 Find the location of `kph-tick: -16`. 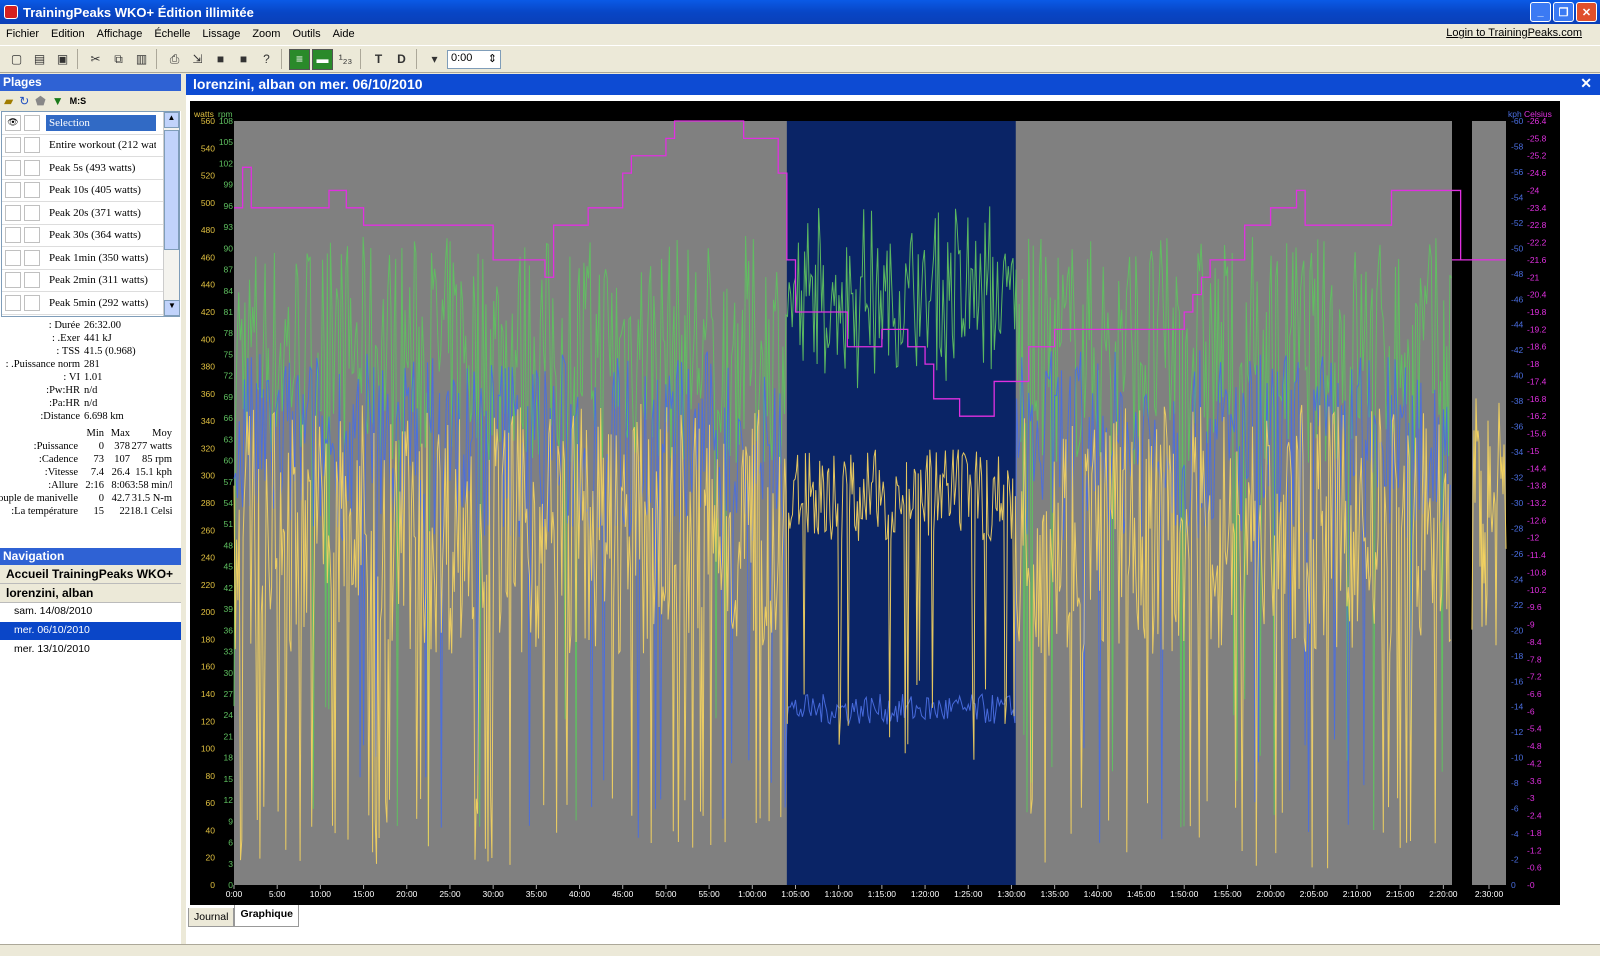

kph-tick: -16 is located at coordinates (1517, 681).